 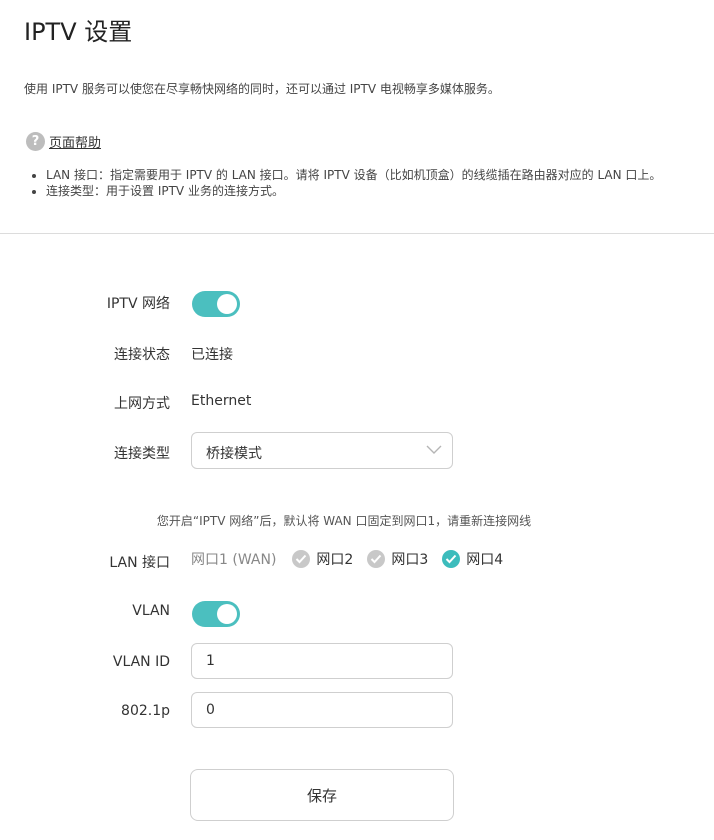 I want to click on internet-mode-label: 上网方式, so click(x=142, y=404).